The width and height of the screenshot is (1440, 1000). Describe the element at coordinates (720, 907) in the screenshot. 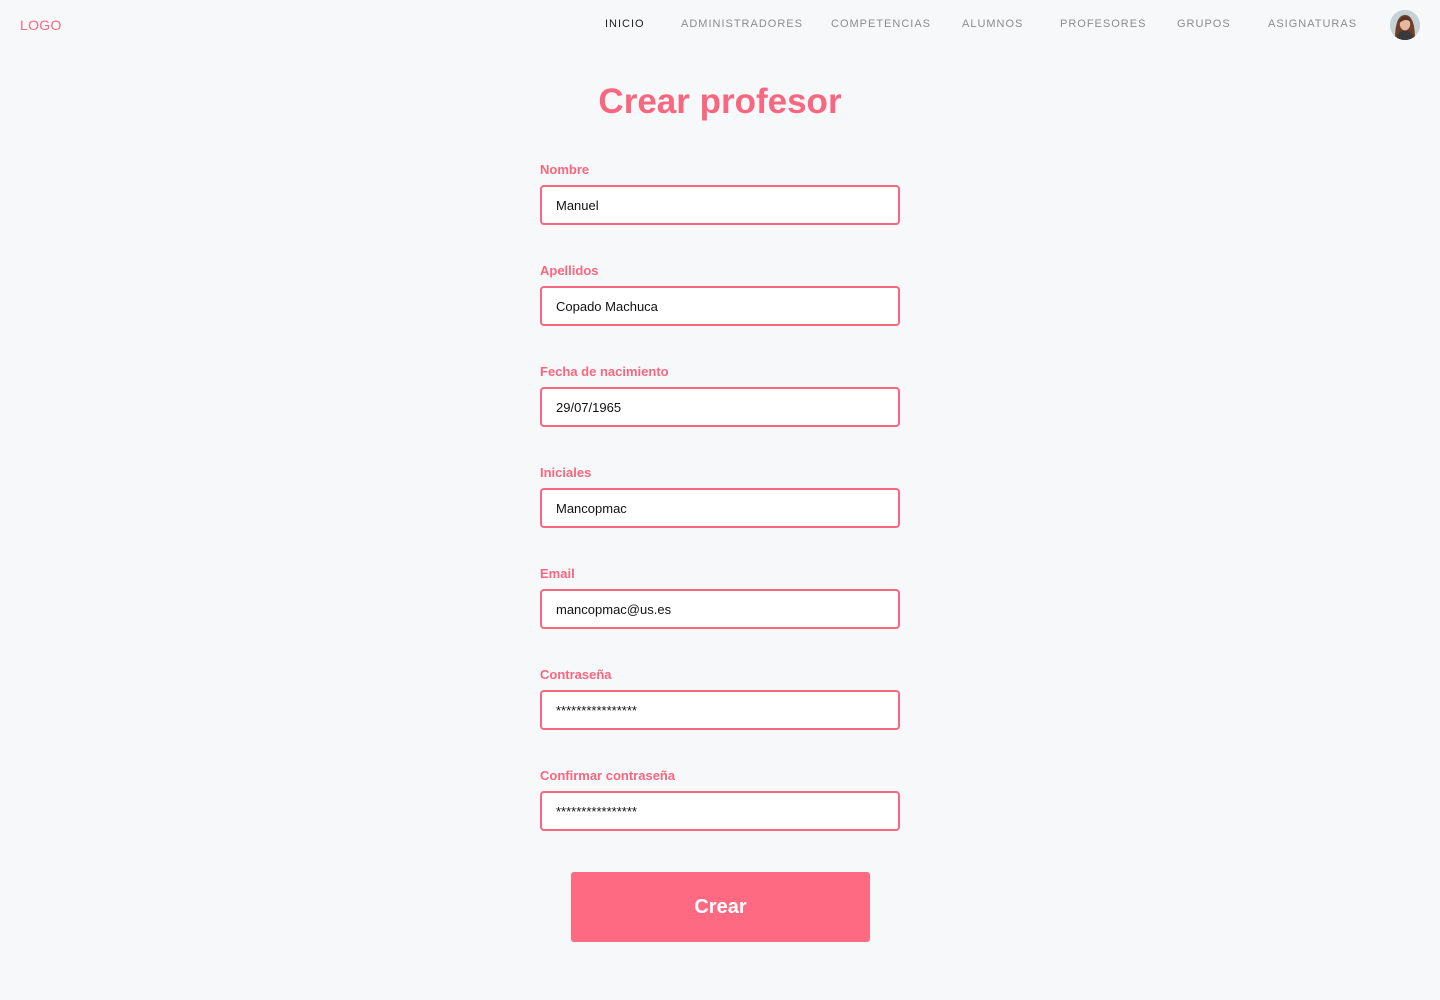

I see `crear-button: Crear` at that location.